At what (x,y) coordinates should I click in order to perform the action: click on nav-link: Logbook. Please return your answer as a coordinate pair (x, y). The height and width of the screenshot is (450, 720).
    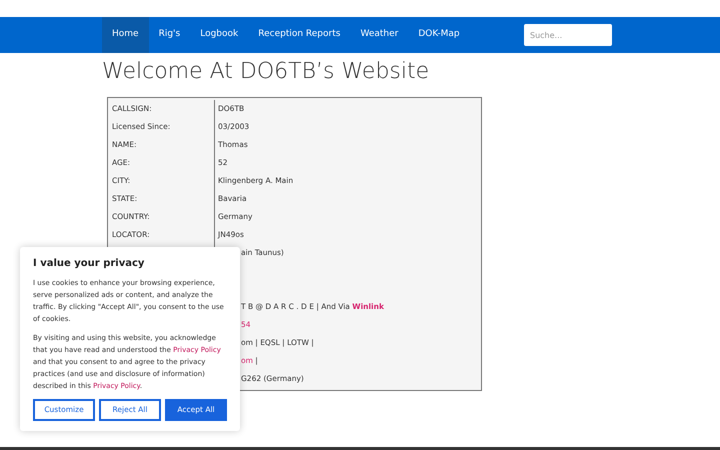
    Looking at the image, I should click on (219, 35).